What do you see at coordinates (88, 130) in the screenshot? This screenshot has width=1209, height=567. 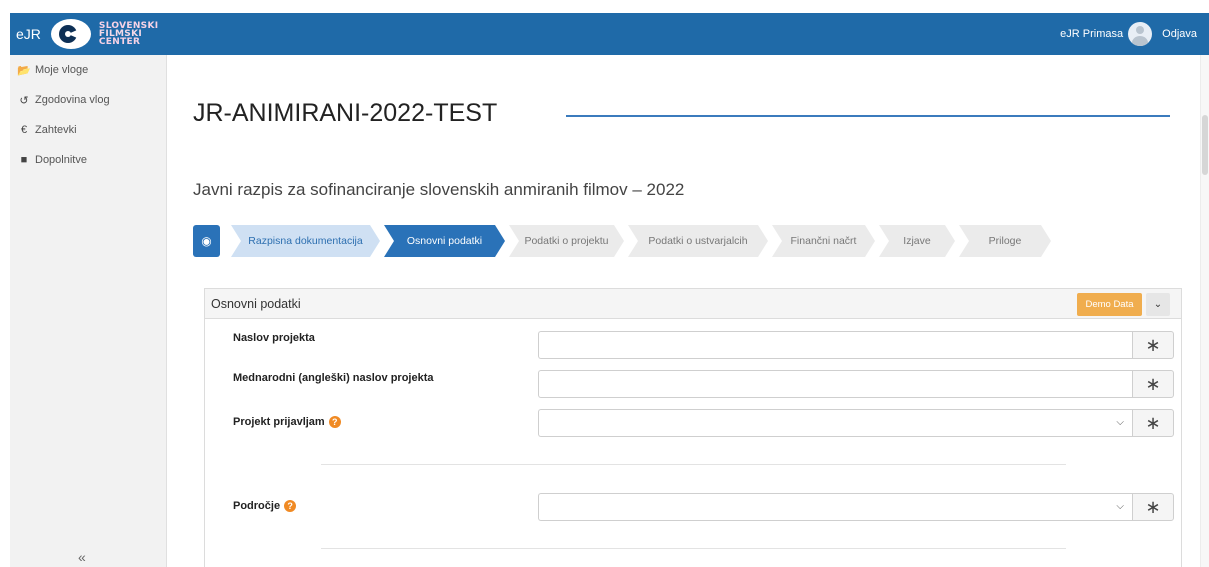 I see `sidebar-item-zahtevki: € Zahtevki` at bounding box center [88, 130].